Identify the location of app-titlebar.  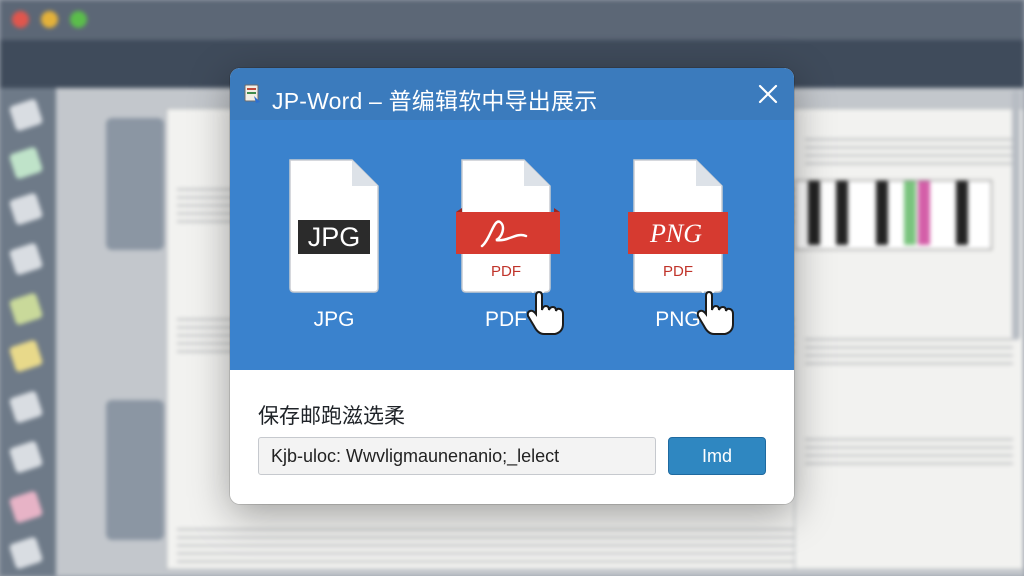
(512, 20).